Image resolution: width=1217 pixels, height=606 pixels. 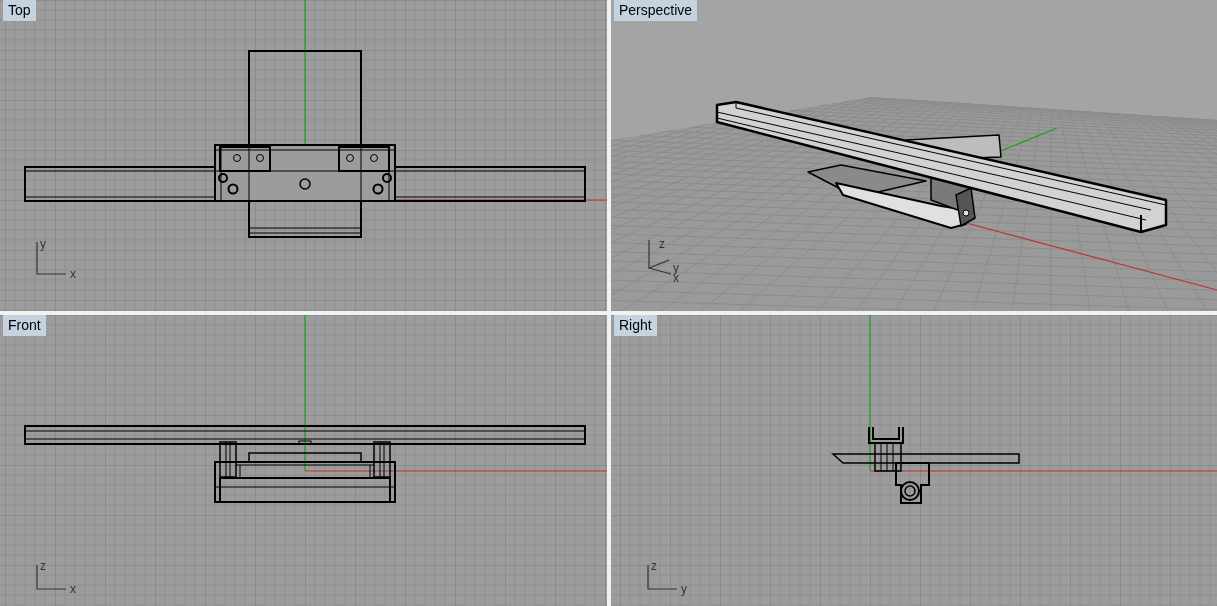 What do you see at coordinates (635, 325) in the screenshot?
I see `viewport-title: Right` at bounding box center [635, 325].